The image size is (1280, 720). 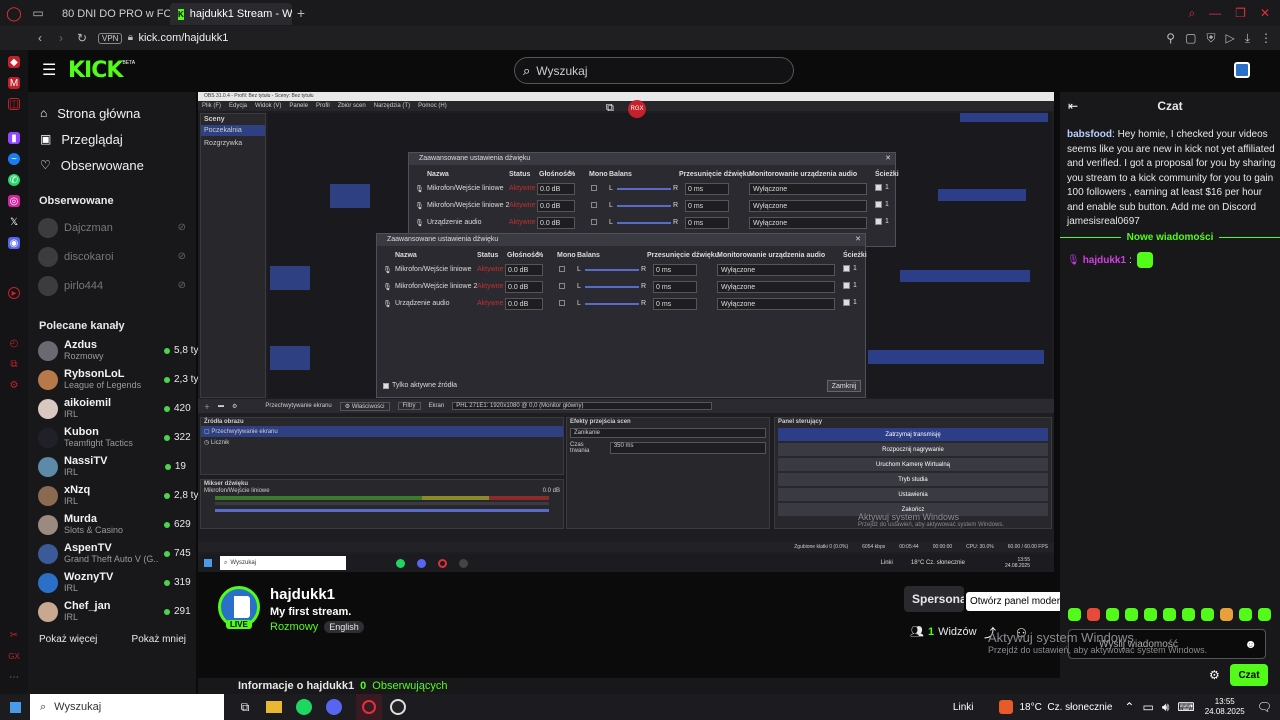 I want to click on recommended-channel: aikoiemil IRL 420, so click(x=112, y=408).